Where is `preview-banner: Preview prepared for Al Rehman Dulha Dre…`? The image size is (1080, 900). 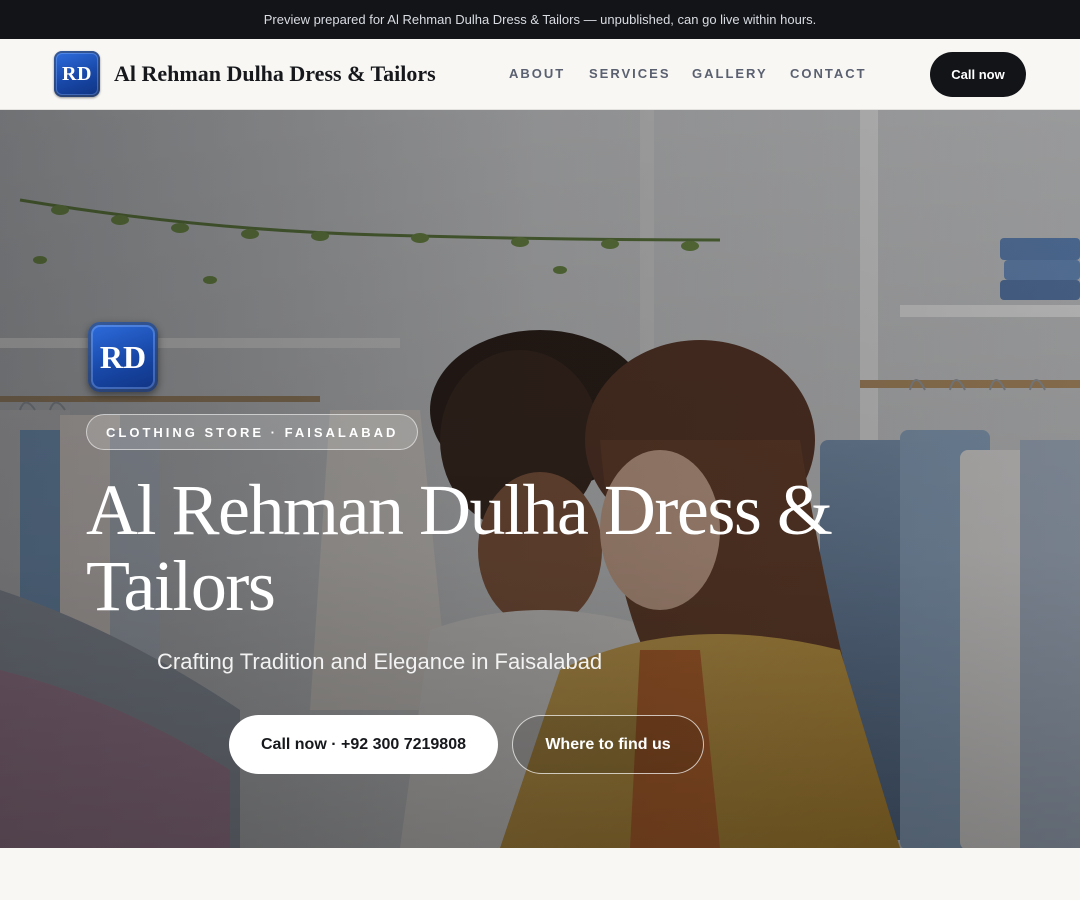 preview-banner: Preview prepared for Al Rehman Dulha Dre… is located at coordinates (540, 19).